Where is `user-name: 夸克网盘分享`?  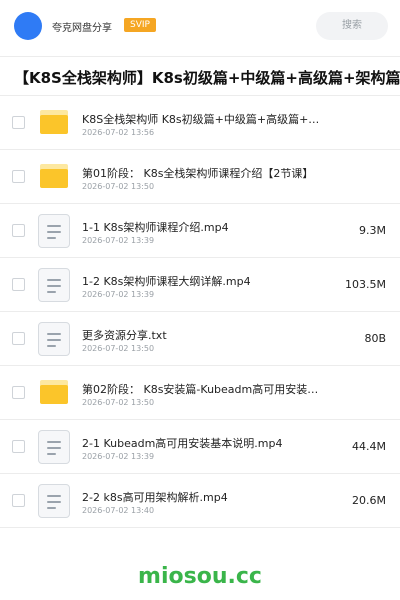
user-name: 夸克网盘分享 is located at coordinates (82, 28).